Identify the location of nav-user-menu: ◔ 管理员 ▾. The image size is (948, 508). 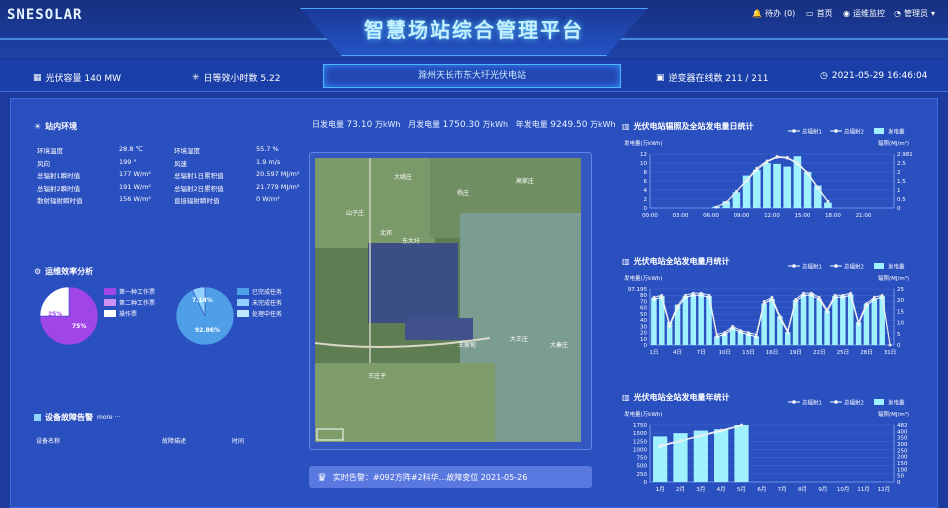
(914, 13).